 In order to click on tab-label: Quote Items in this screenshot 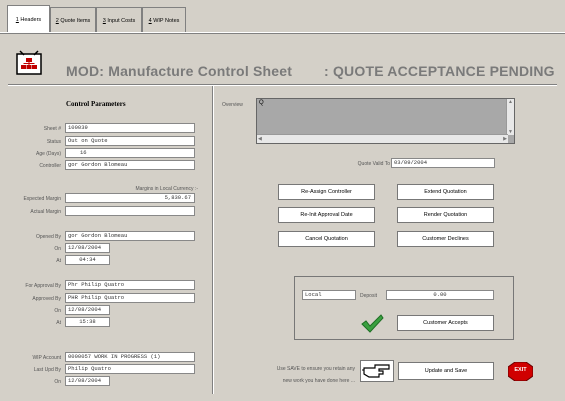, I will do `click(75, 20)`.